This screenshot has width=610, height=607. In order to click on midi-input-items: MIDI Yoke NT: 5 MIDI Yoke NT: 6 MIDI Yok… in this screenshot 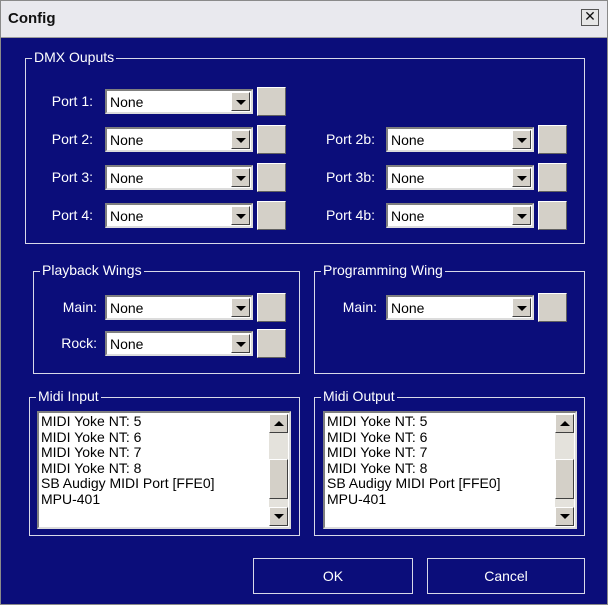, I will do `click(128, 460)`.